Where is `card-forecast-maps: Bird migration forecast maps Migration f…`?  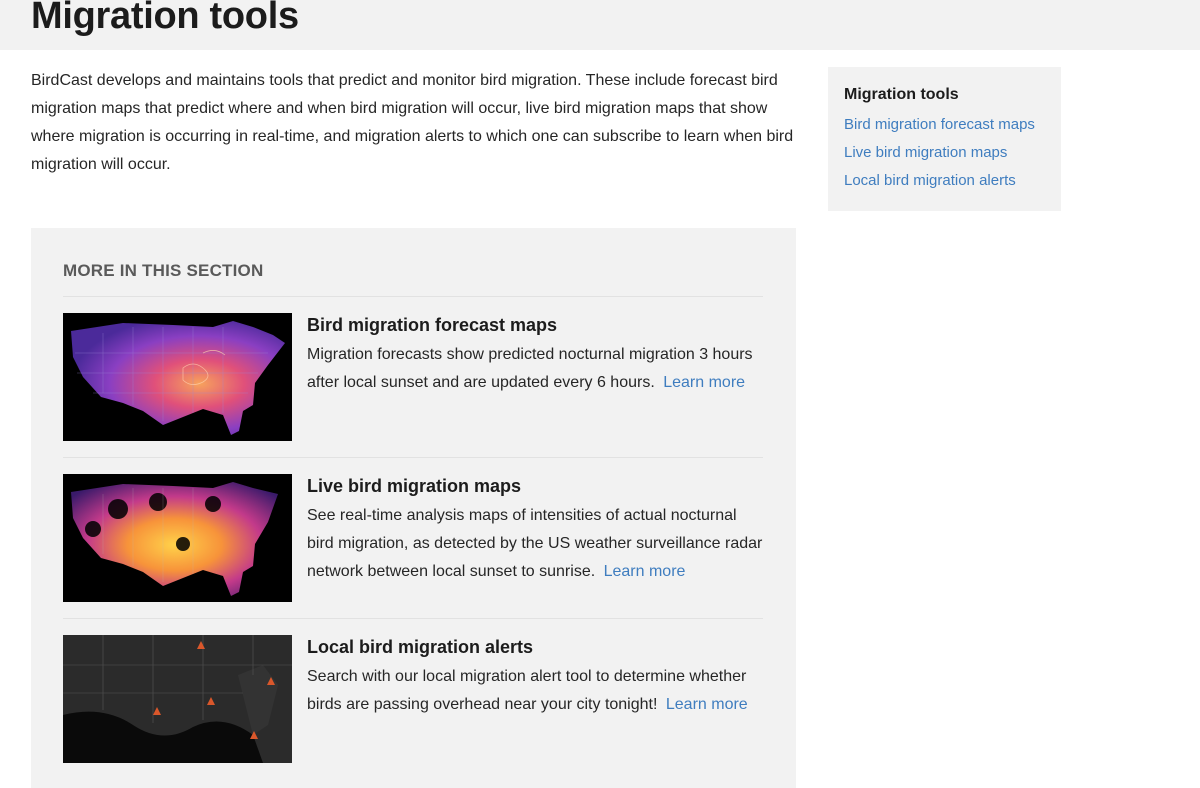
card-forecast-maps: Bird migration forecast maps Migration f… is located at coordinates (413, 376).